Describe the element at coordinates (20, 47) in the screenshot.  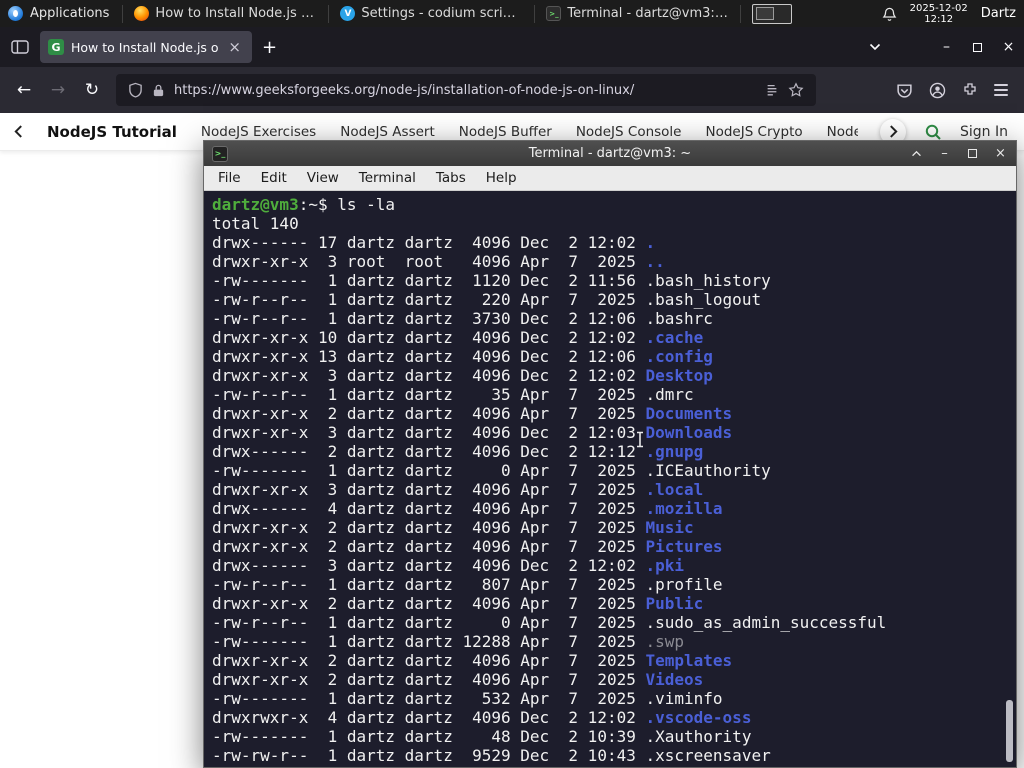
I see `firefox-view-icon` at that location.